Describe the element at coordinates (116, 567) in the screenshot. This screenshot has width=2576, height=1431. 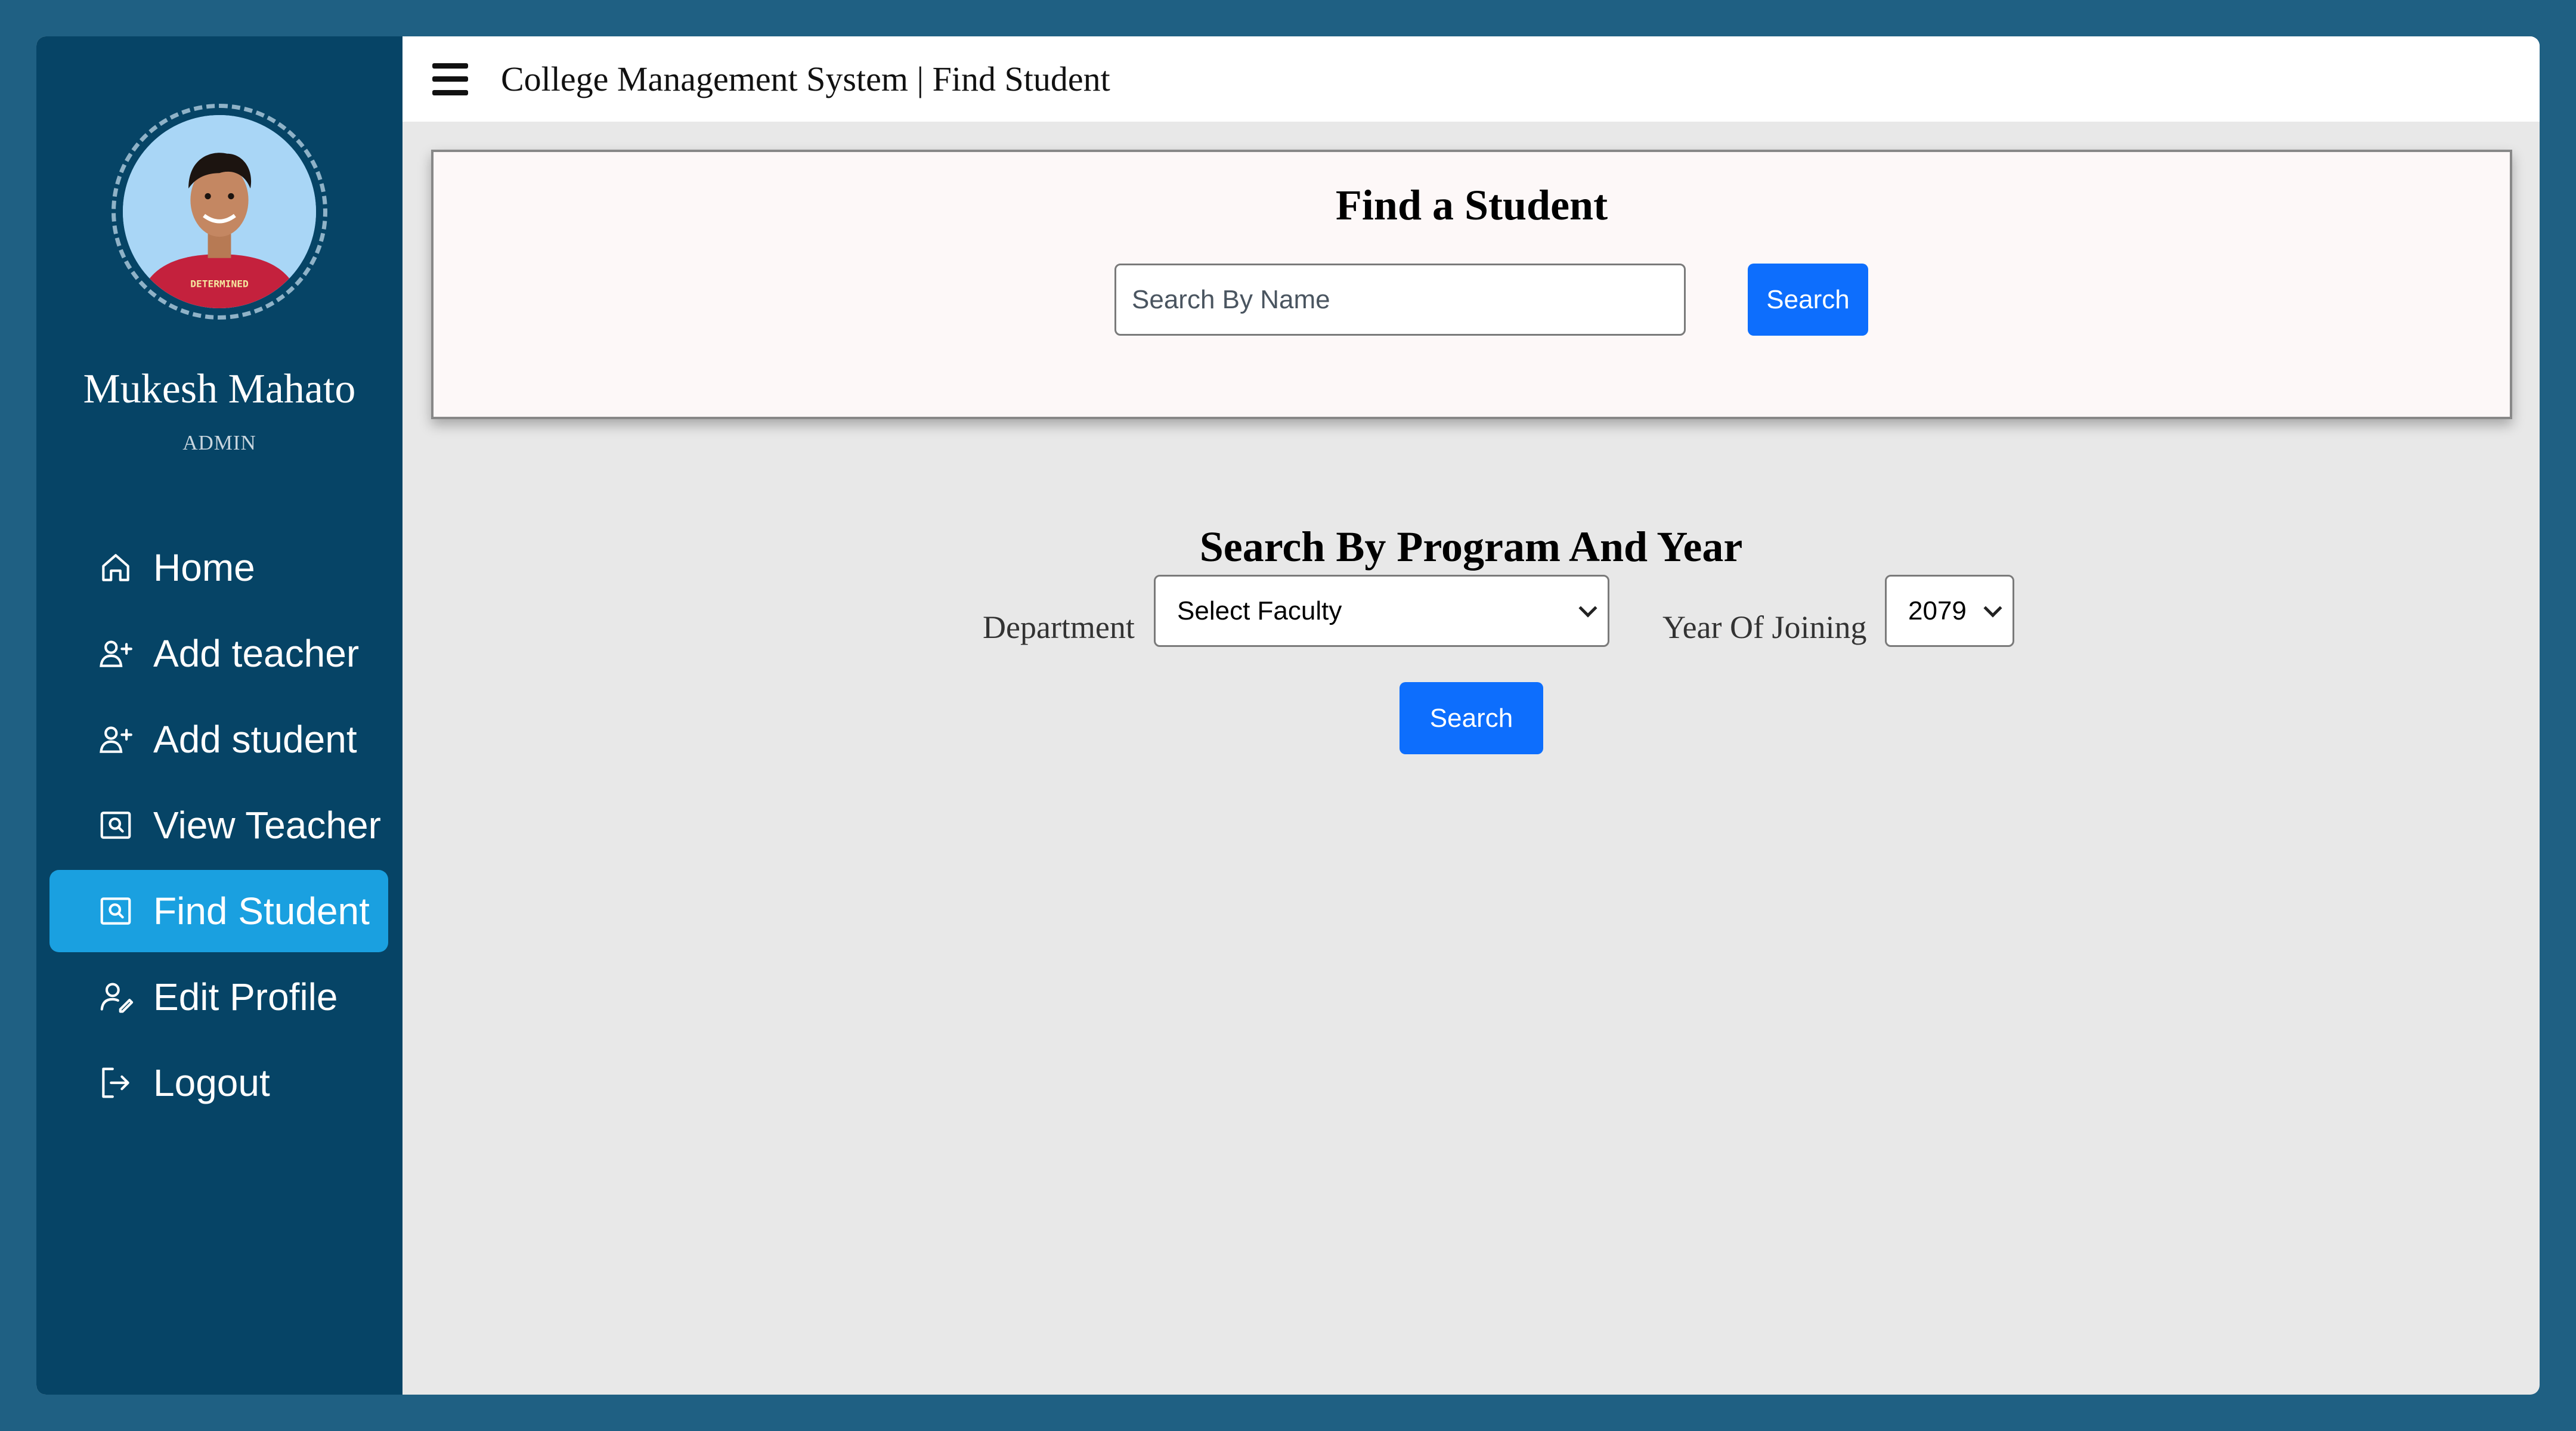
I see `home-icon` at that location.